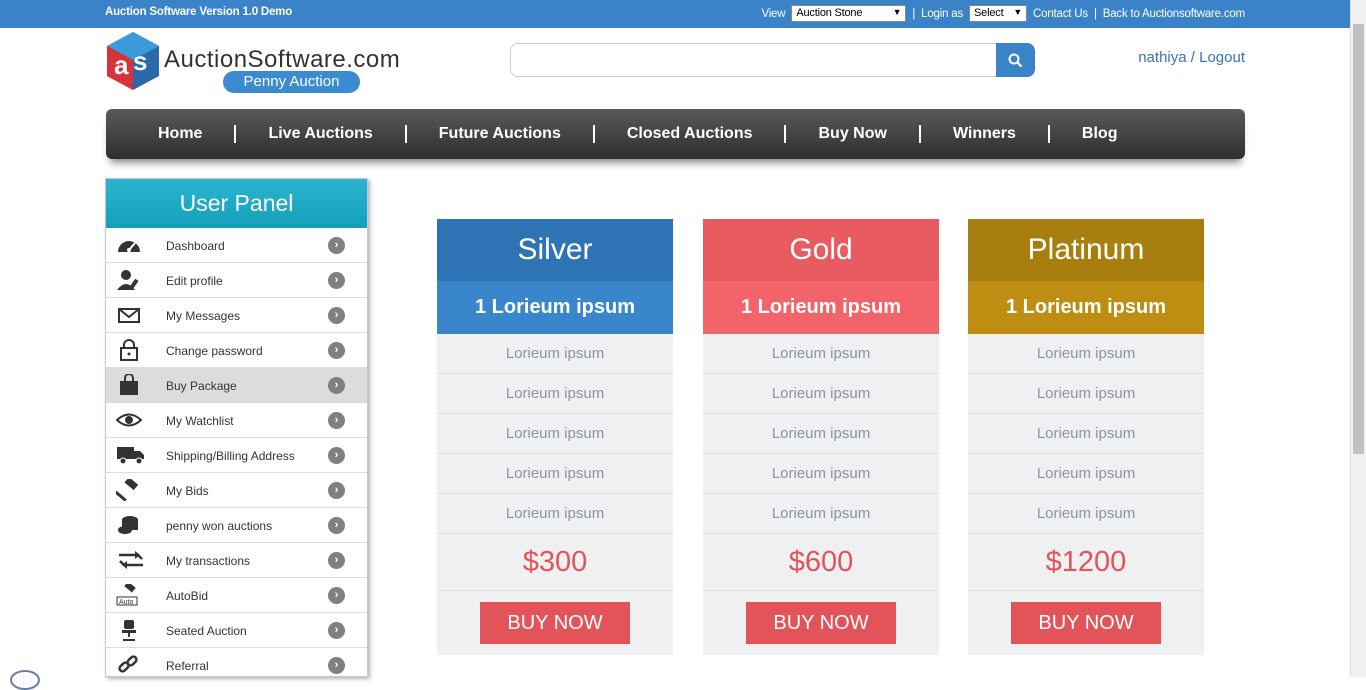  What do you see at coordinates (998, 13) in the screenshot?
I see `login-as-select: Select ▼` at bounding box center [998, 13].